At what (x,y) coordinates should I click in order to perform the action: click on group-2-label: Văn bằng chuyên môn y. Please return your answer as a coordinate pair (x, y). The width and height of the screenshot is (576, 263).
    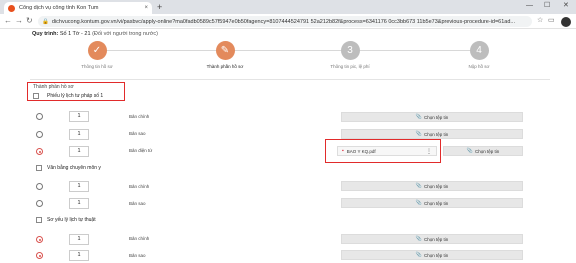
    Looking at the image, I should click on (74, 168).